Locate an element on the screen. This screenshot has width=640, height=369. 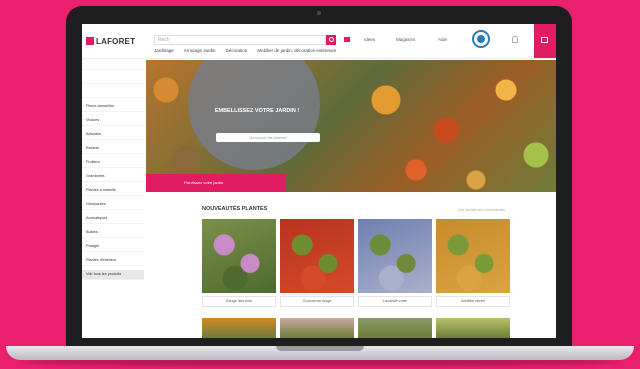
sidebar-item: Fruitiers is located at coordinates (113, 163).